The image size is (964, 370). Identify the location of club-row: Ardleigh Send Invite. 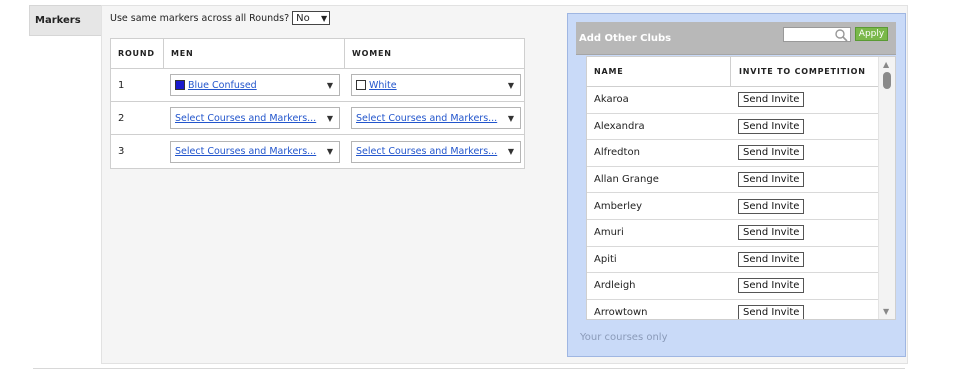
(741, 286).